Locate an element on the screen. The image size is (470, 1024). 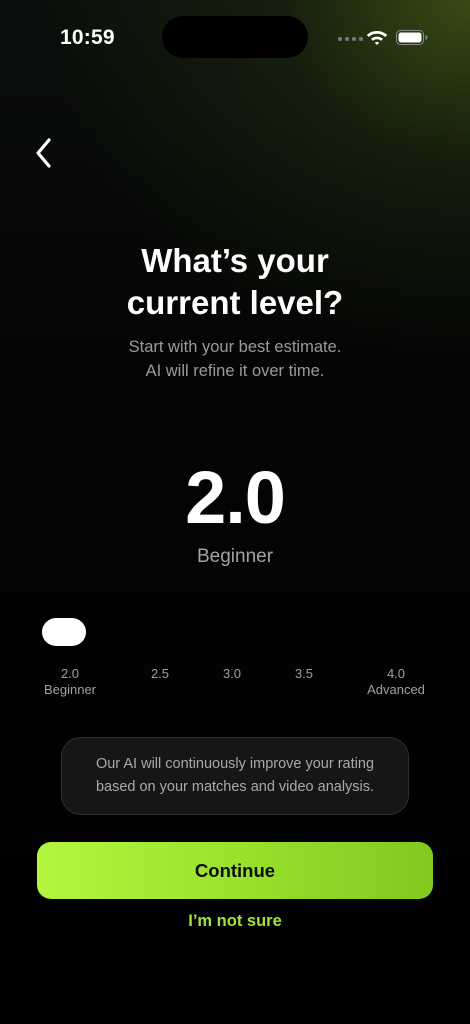
level-value: 2.0 is located at coordinates (235, 497).